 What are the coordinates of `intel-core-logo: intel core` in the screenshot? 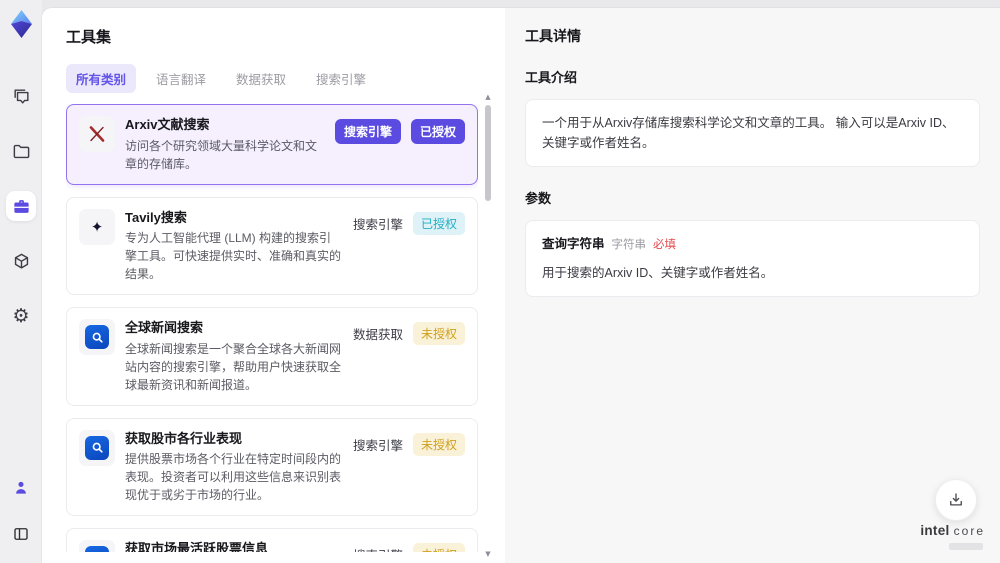 It's located at (952, 536).